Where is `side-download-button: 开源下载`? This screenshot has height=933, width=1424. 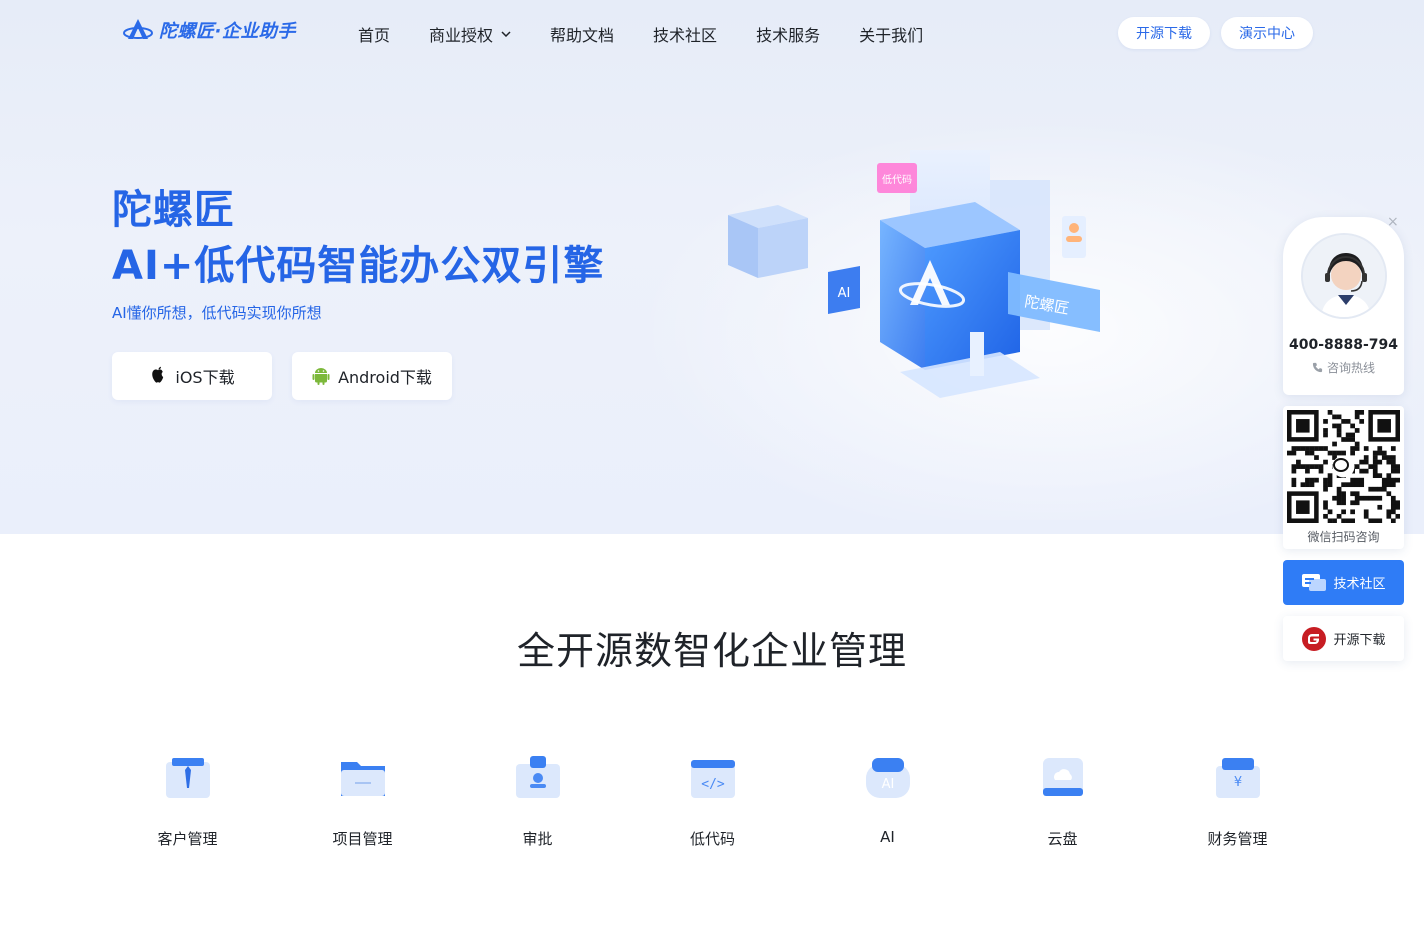 side-download-button: 开源下载 is located at coordinates (1343, 638).